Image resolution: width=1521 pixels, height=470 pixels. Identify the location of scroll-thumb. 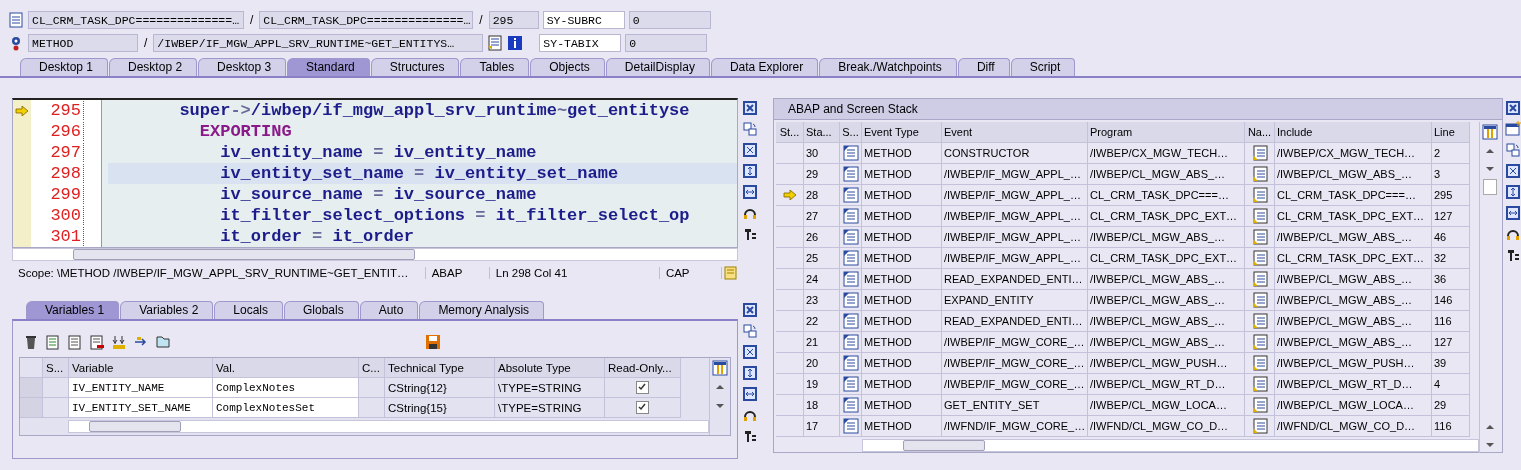
(1490, 187).